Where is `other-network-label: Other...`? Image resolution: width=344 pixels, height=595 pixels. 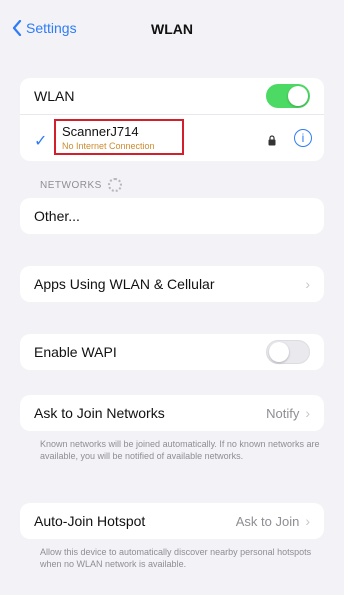 other-network-label: Other... is located at coordinates (57, 216).